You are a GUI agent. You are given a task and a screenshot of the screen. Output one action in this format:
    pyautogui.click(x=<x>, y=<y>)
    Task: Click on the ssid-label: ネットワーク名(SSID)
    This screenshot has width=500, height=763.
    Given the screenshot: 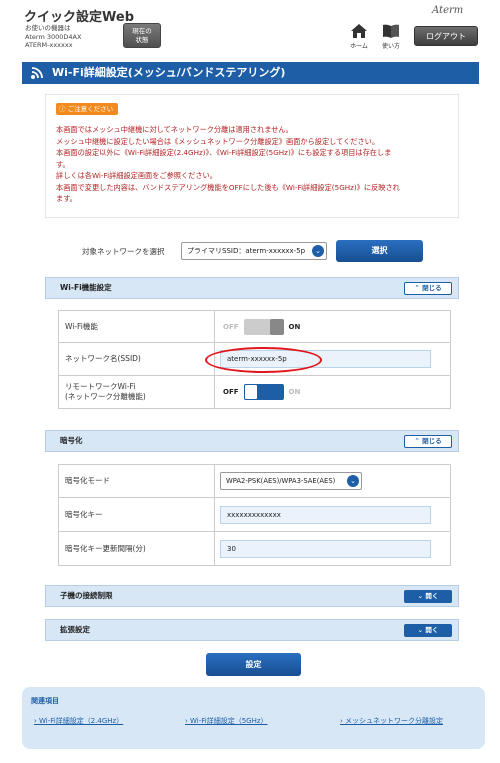 What is the action you would take?
    pyautogui.click(x=137, y=359)
    